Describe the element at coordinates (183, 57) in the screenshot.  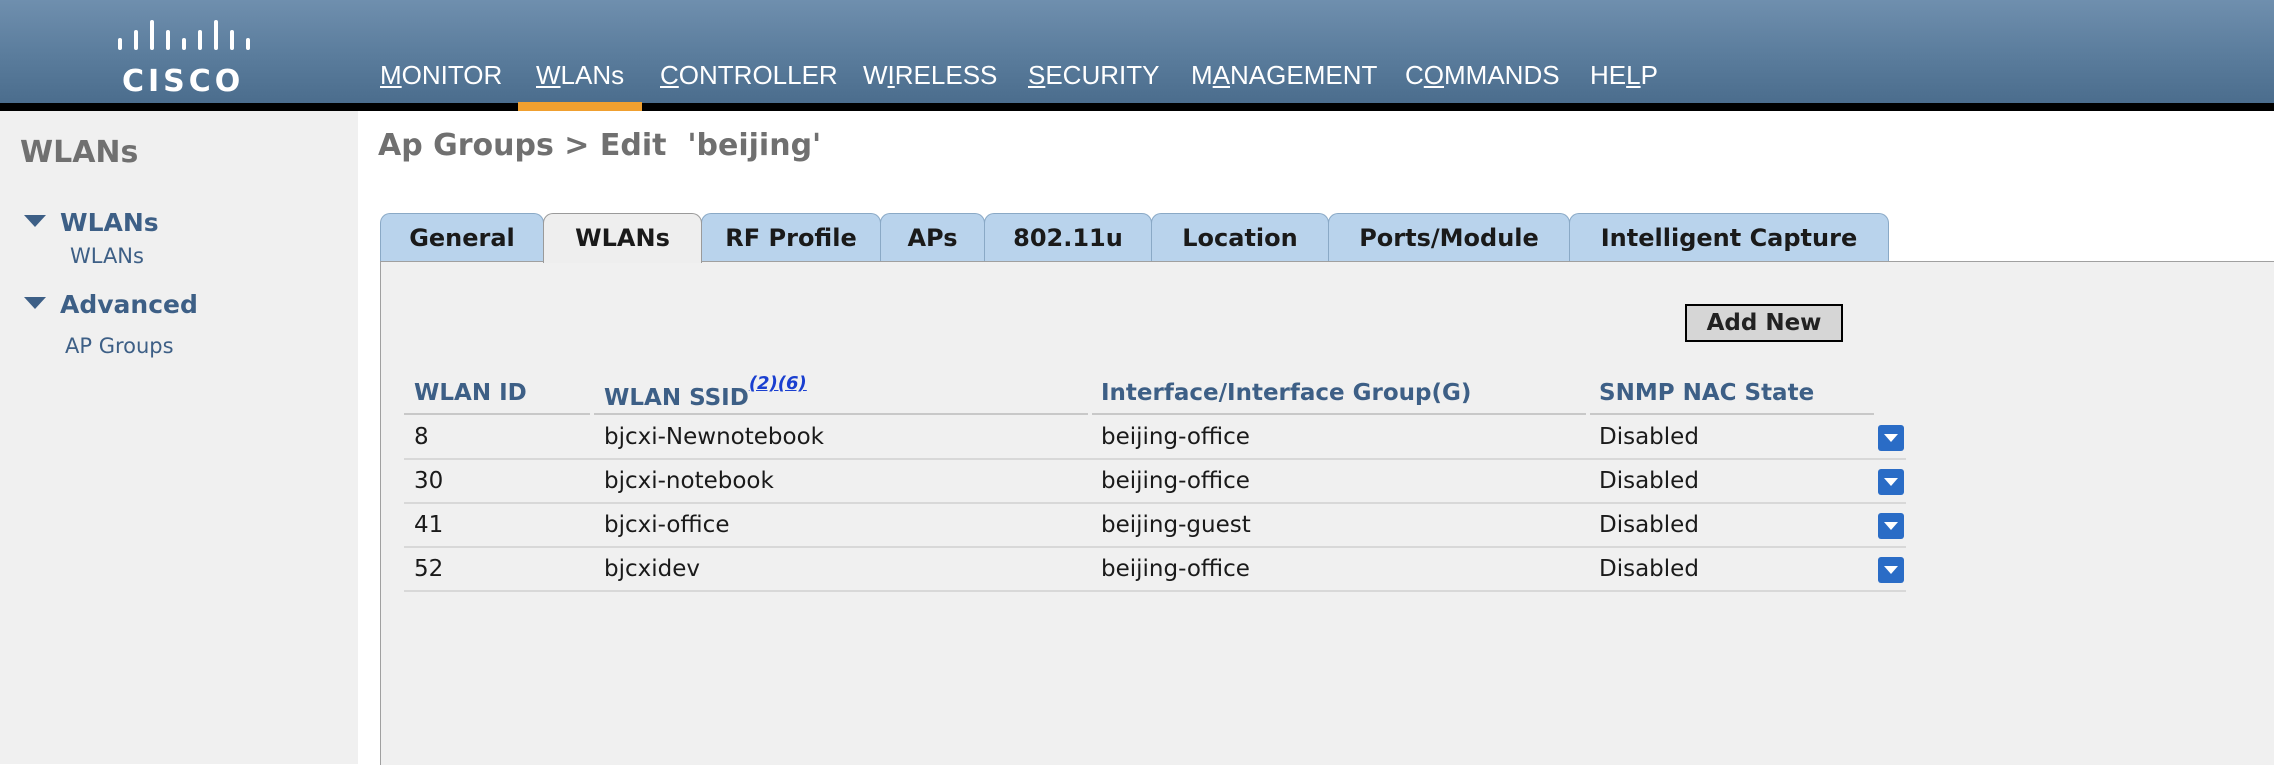
I see `cisco-logo: CISCO` at that location.